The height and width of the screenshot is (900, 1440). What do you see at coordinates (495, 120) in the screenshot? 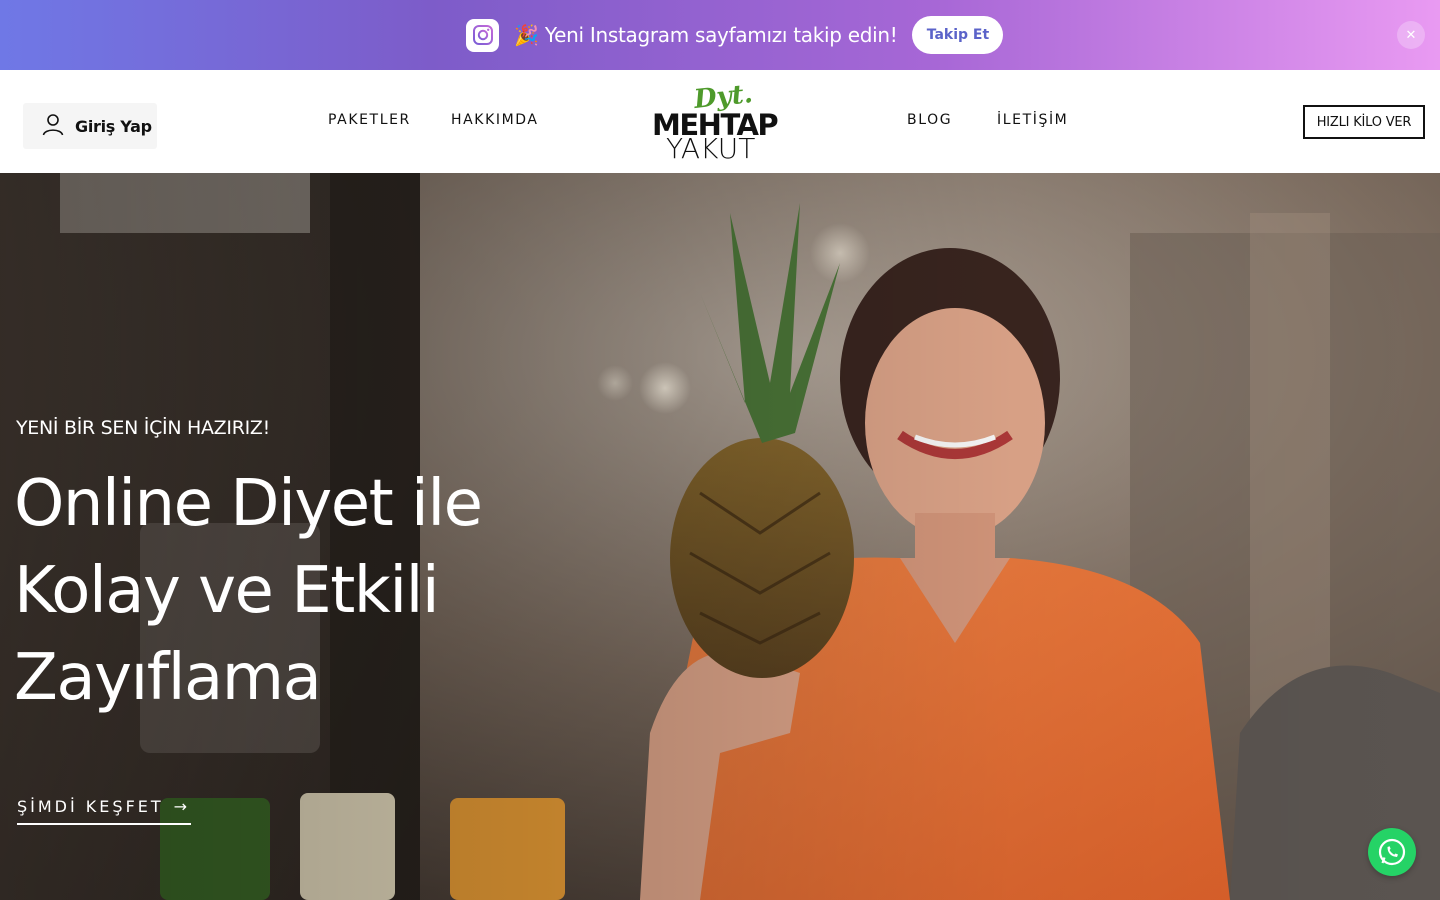
I see `nav-hakkimda: HAKKIMDA` at bounding box center [495, 120].